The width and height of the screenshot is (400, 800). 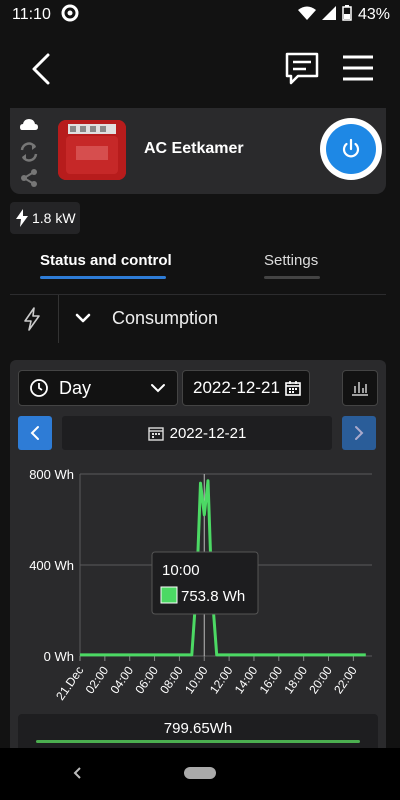 What do you see at coordinates (54, 218) in the screenshot?
I see `power-reading: 1.8 kW` at bounding box center [54, 218].